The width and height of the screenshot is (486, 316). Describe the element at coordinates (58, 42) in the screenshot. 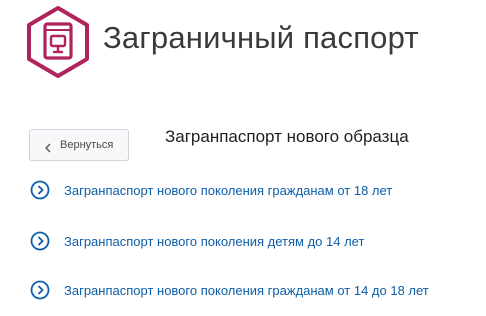

I see `passport-icon` at that location.